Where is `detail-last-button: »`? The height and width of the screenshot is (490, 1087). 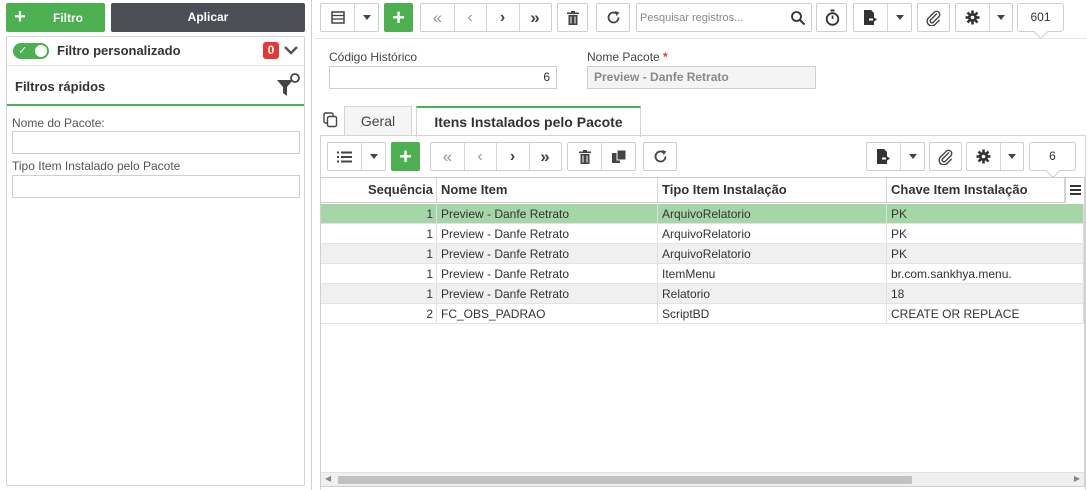
detail-last-button: » is located at coordinates (545, 156).